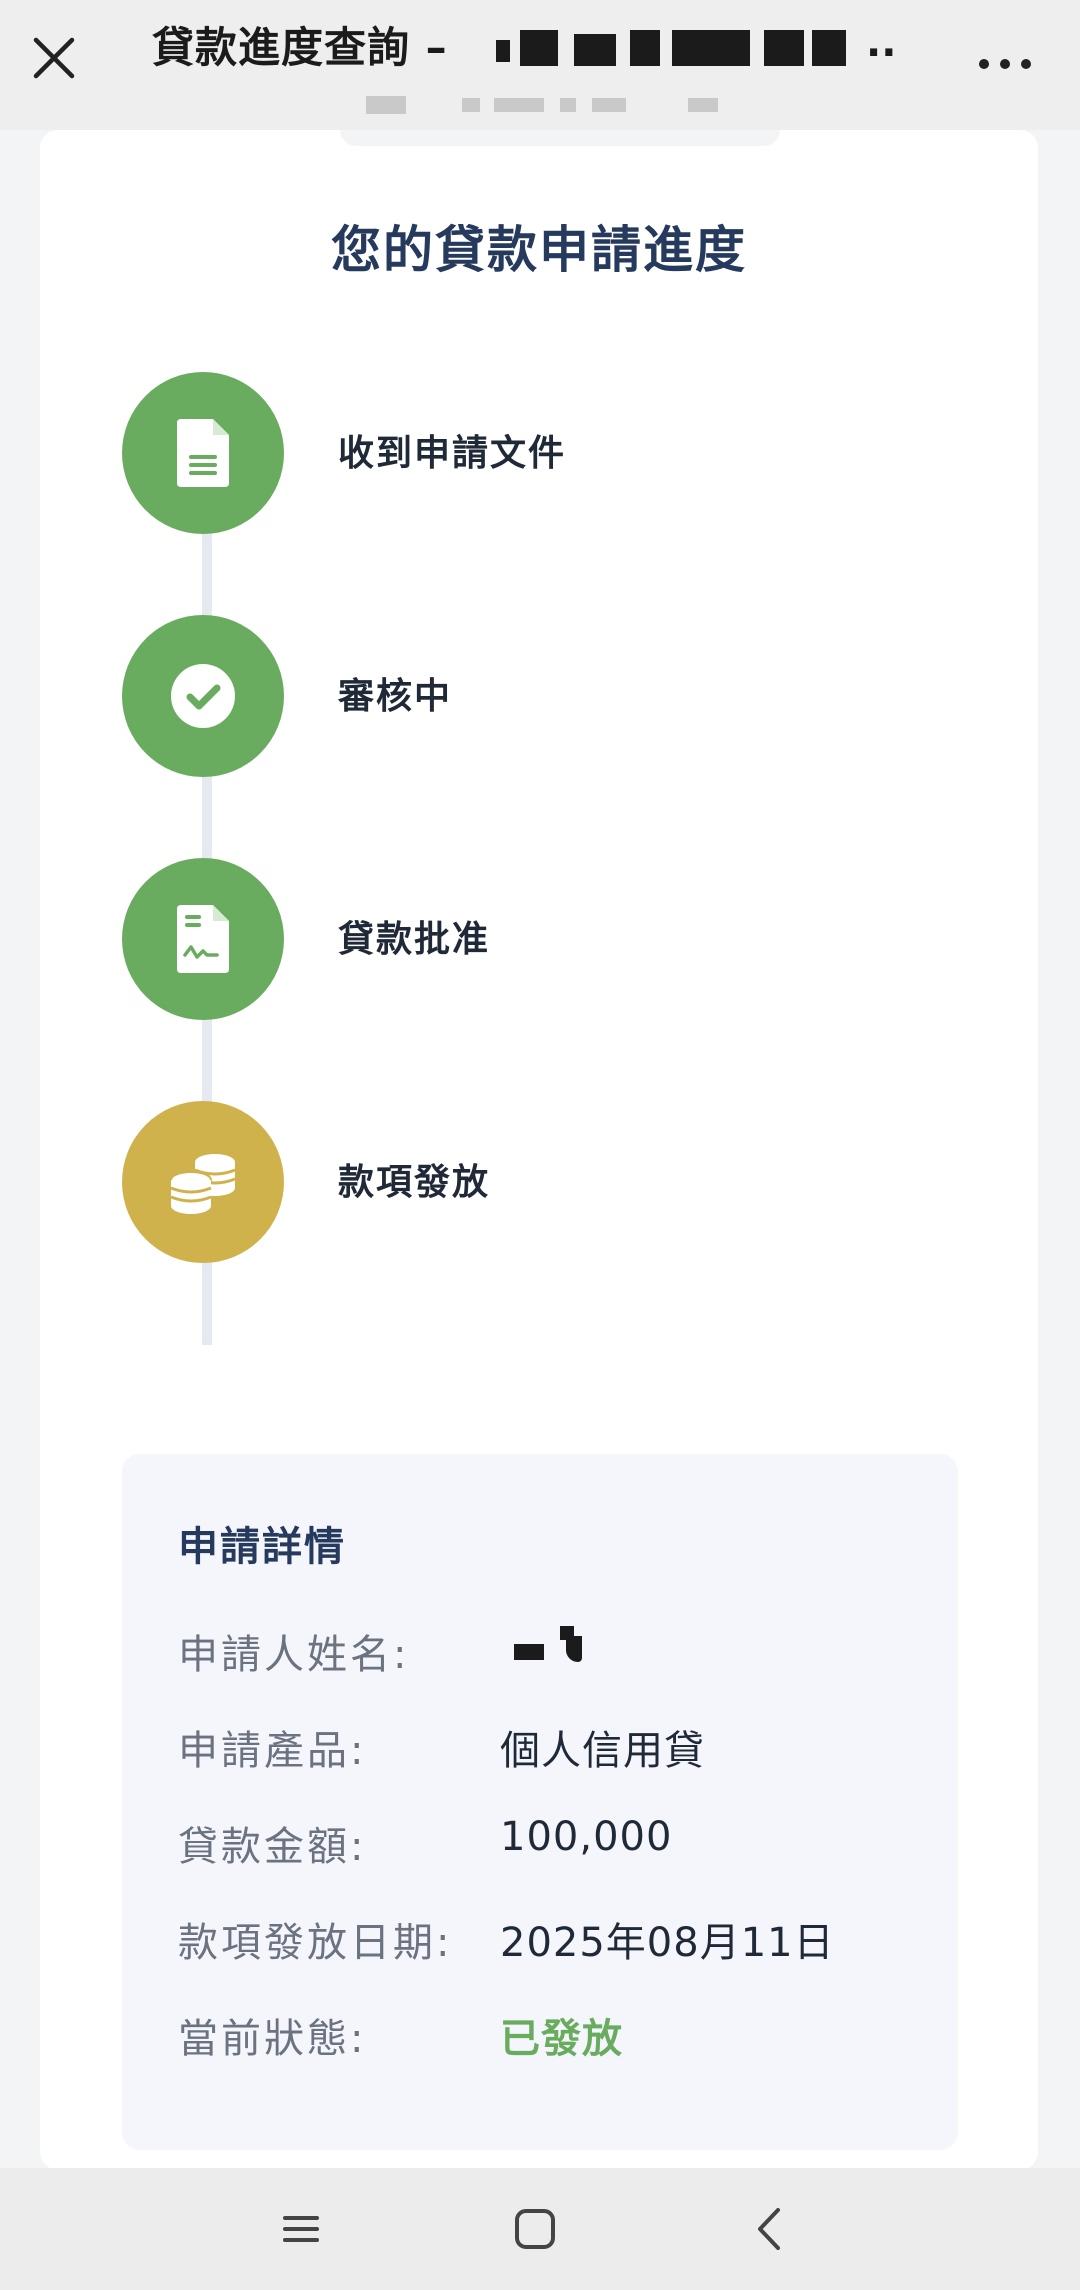 This screenshot has width=1080, height=2290. I want to click on coins-icon, so click(203, 1184).